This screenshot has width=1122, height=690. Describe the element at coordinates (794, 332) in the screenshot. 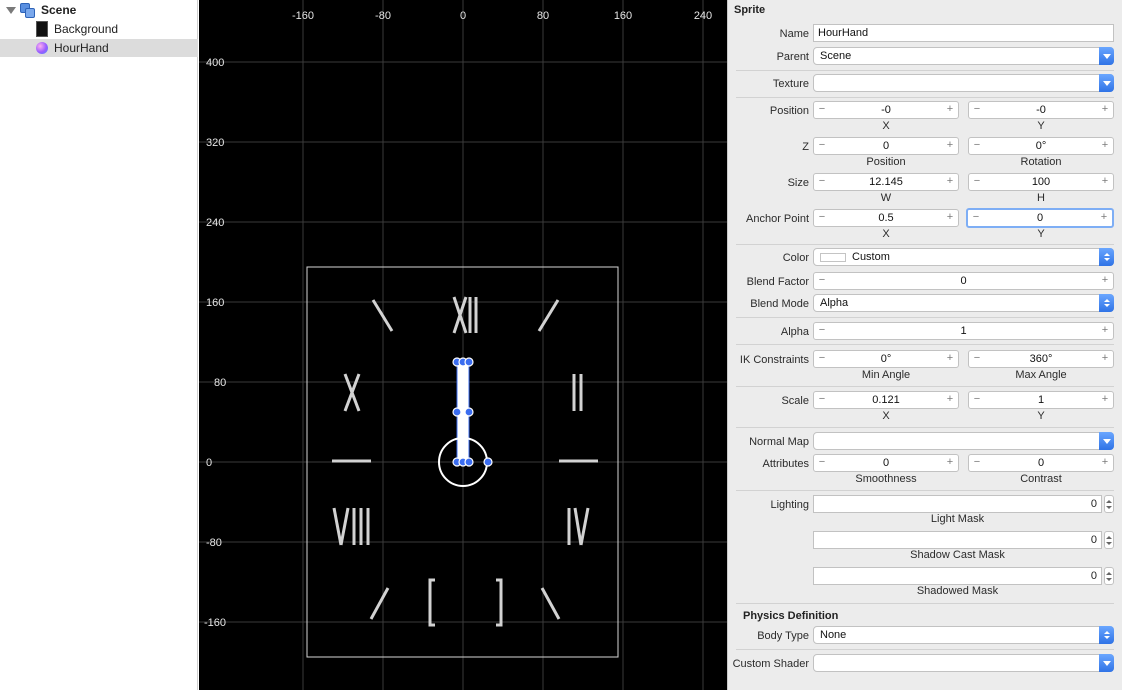

I see `alpha-label: Alpha` at that location.